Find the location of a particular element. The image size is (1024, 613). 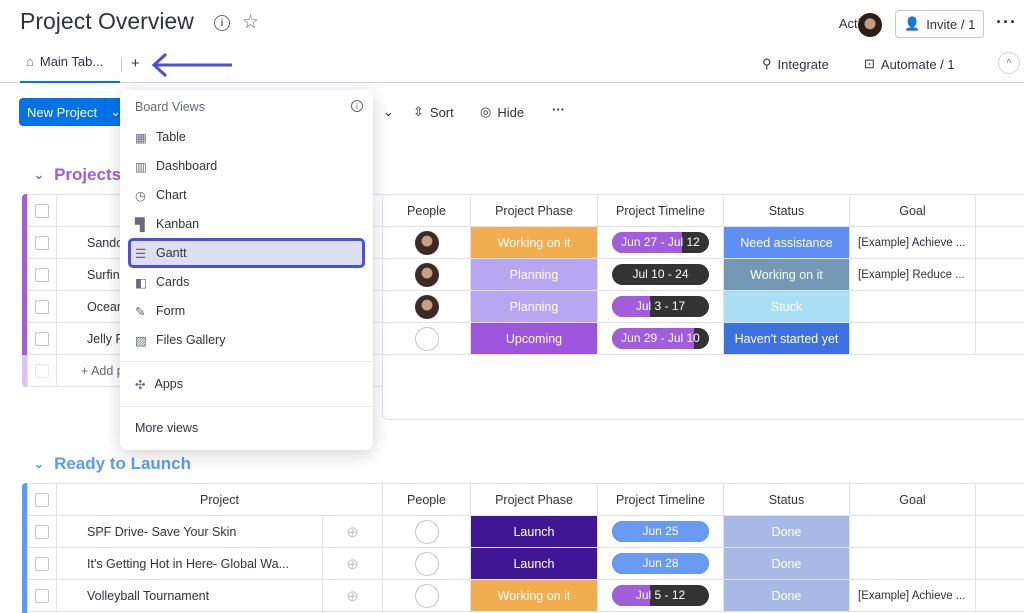

menu-item-kanban: ▜Kanban is located at coordinates (246, 224).